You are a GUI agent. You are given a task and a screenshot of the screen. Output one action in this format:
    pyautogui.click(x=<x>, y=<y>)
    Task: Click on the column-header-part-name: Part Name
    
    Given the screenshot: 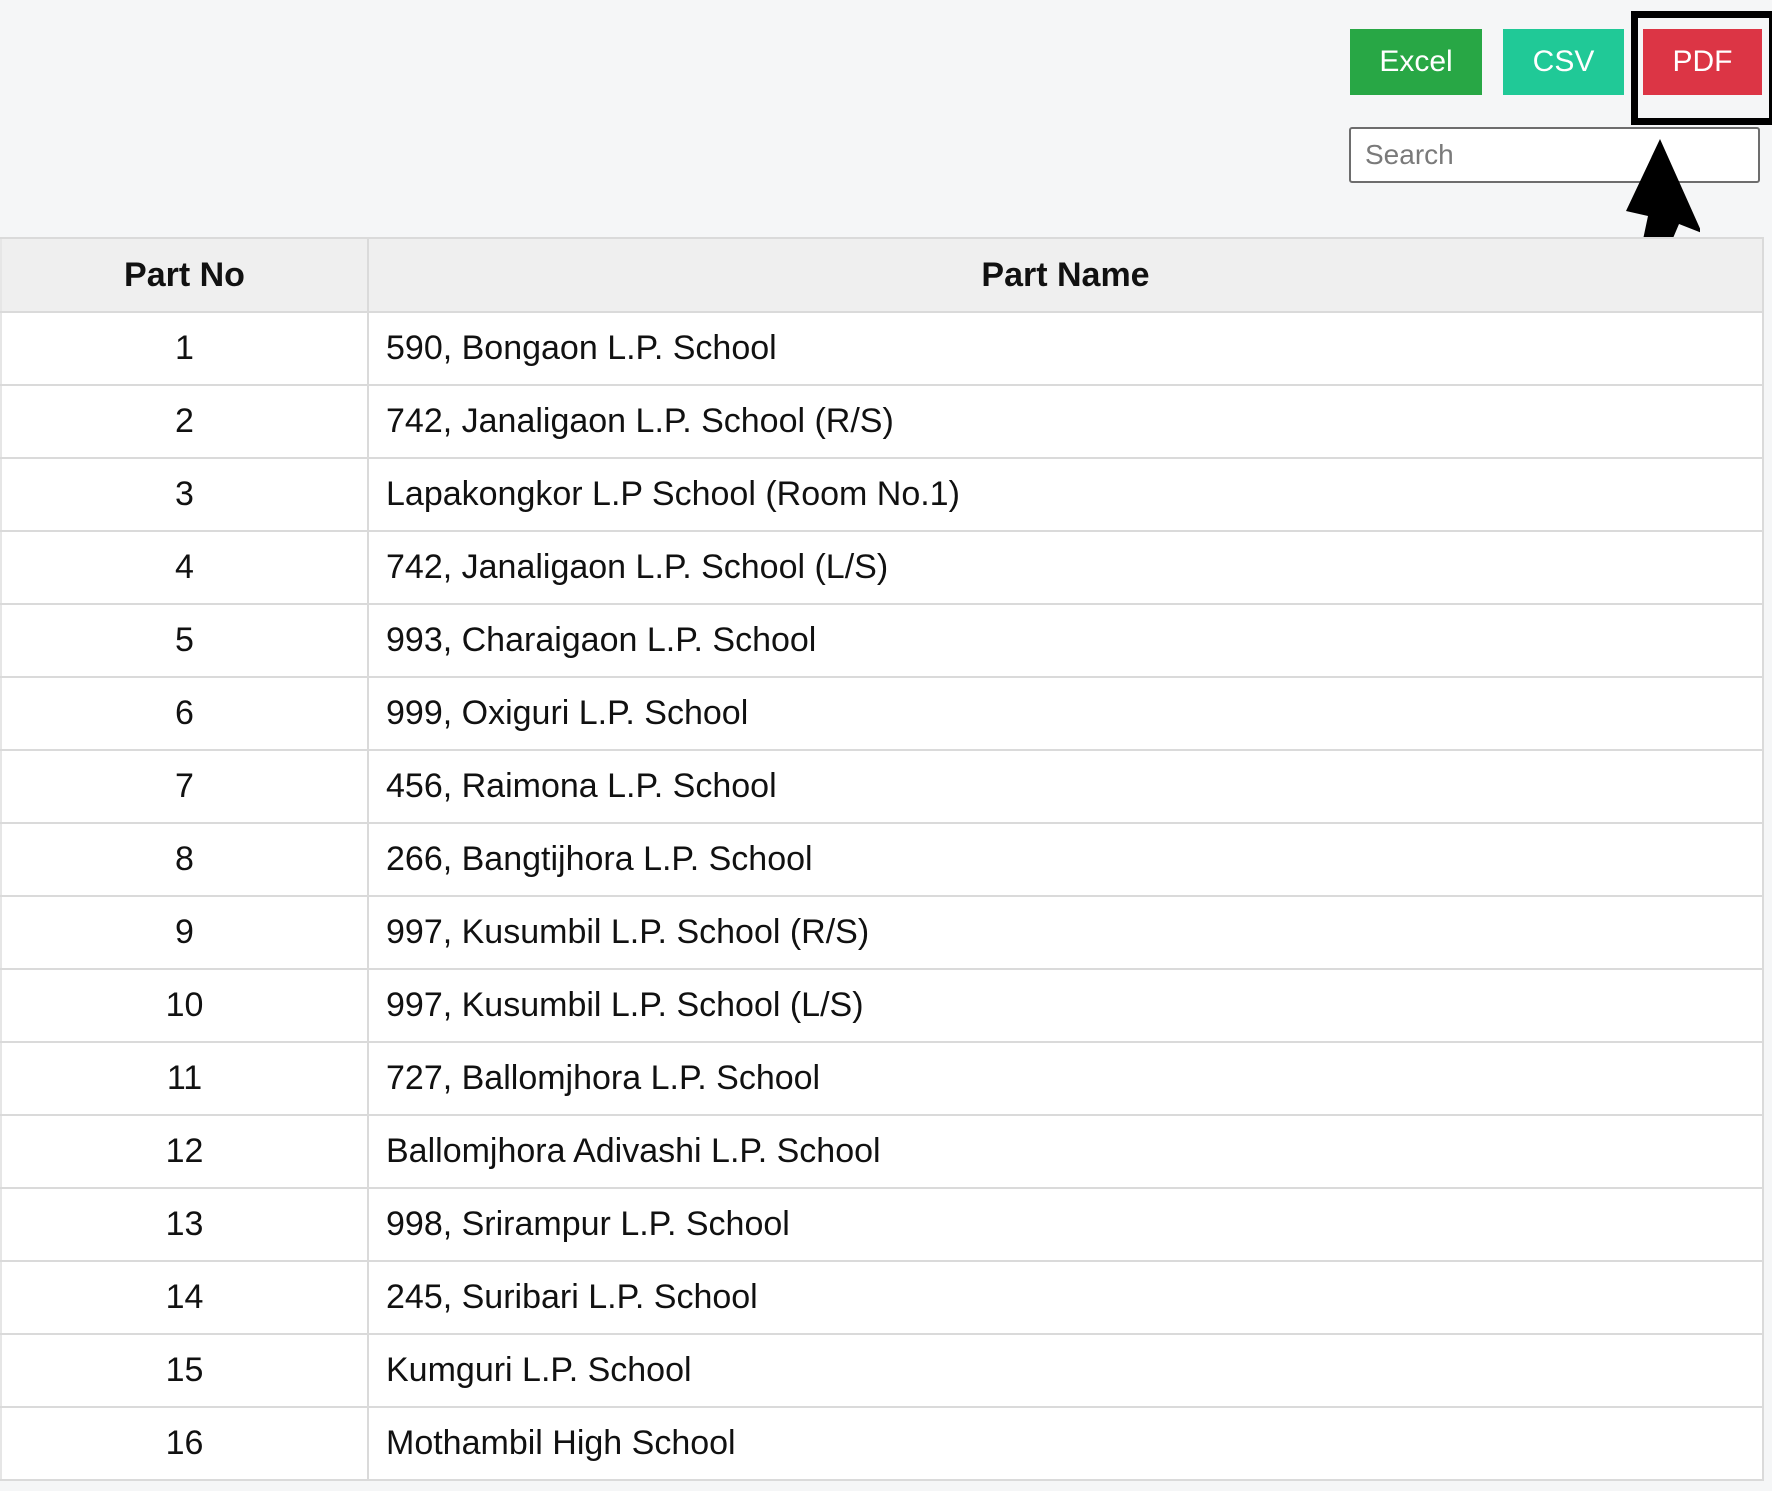 What is the action you would take?
    pyautogui.click(x=1065, y=275)
    